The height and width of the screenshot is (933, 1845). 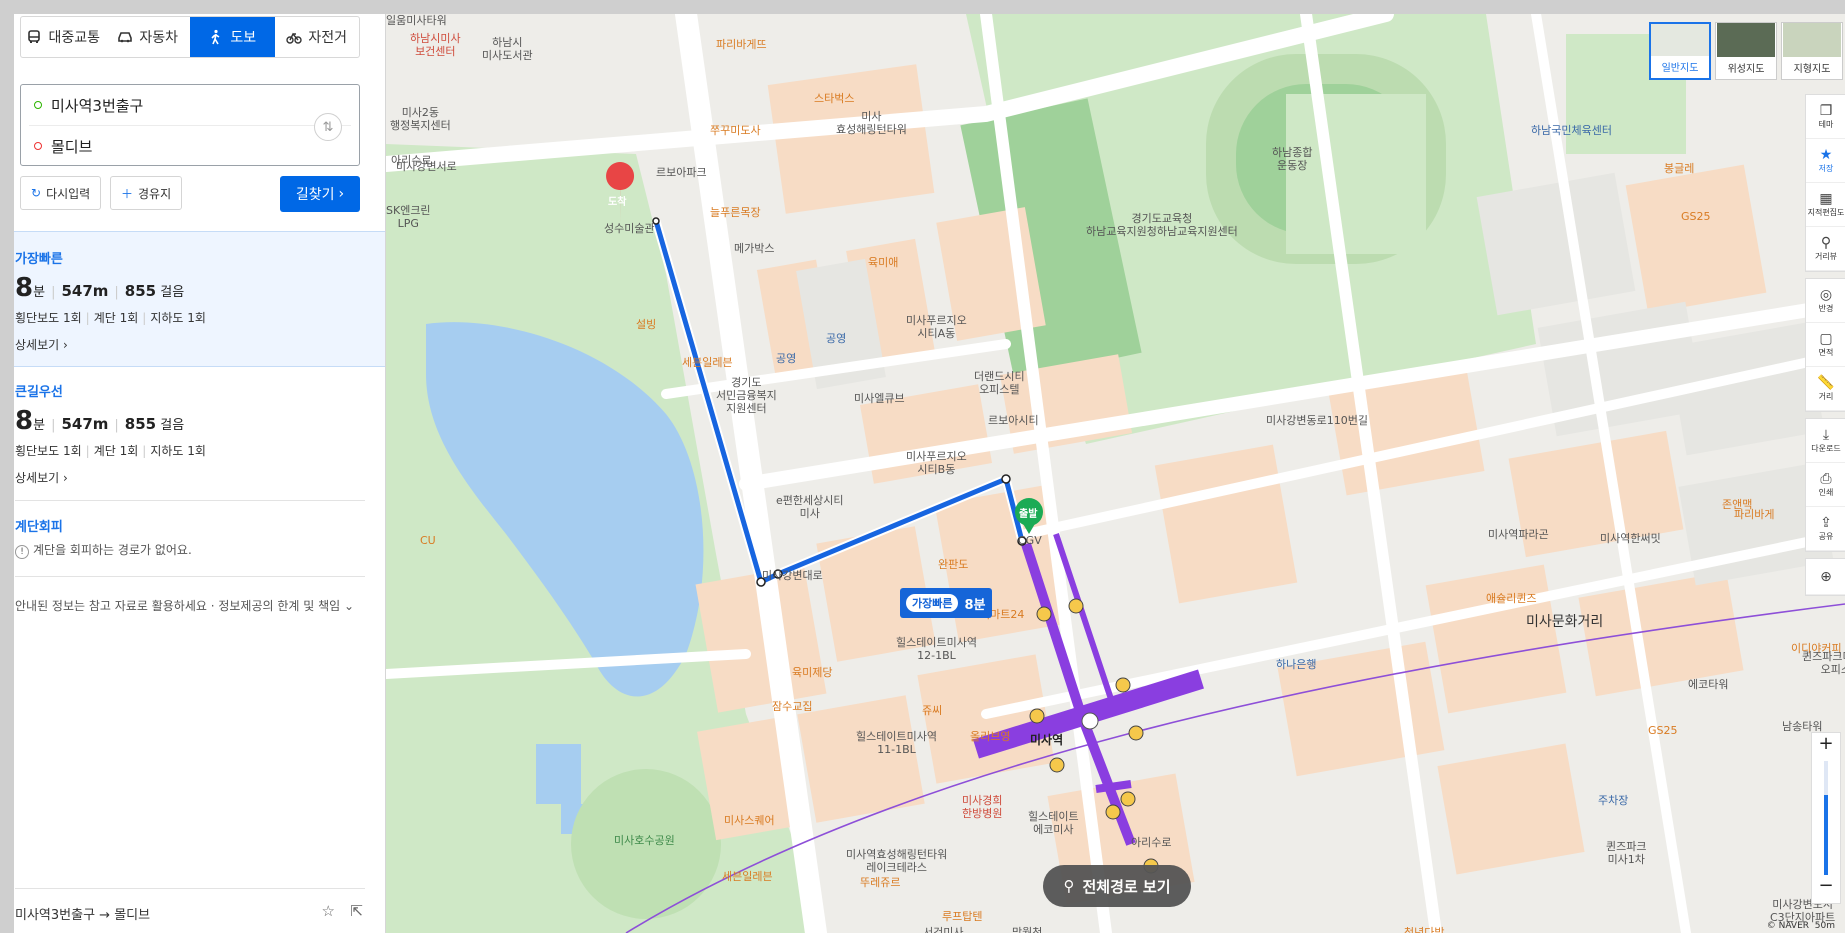 What do you see at coordinates (999, 383) in the screenshot?
I see `map-place-label: 더랜드시티 오피스텔` at bounding box center [999, 383].